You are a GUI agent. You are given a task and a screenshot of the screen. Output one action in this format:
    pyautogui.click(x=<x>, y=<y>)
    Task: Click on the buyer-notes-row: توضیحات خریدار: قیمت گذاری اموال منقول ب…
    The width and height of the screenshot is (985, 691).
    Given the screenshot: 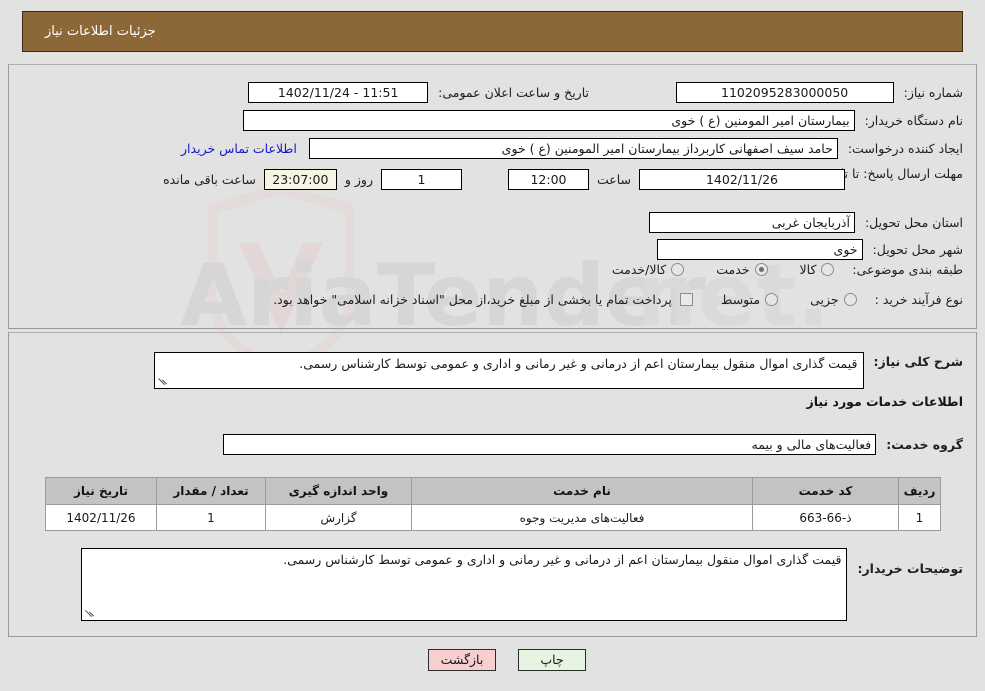 What is the action you would take?
    pyautogui.click(x=522, y=584)
    